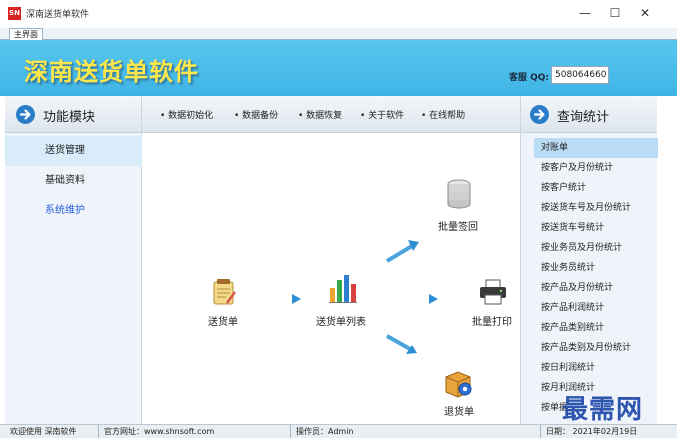 The height and width of the screenshot is (438, 677). What do you see at coordinates (596, 368) in the screenshot?
I see `stat-item-daily-profit: 按日利润统计` at bounding box center [596, 368].